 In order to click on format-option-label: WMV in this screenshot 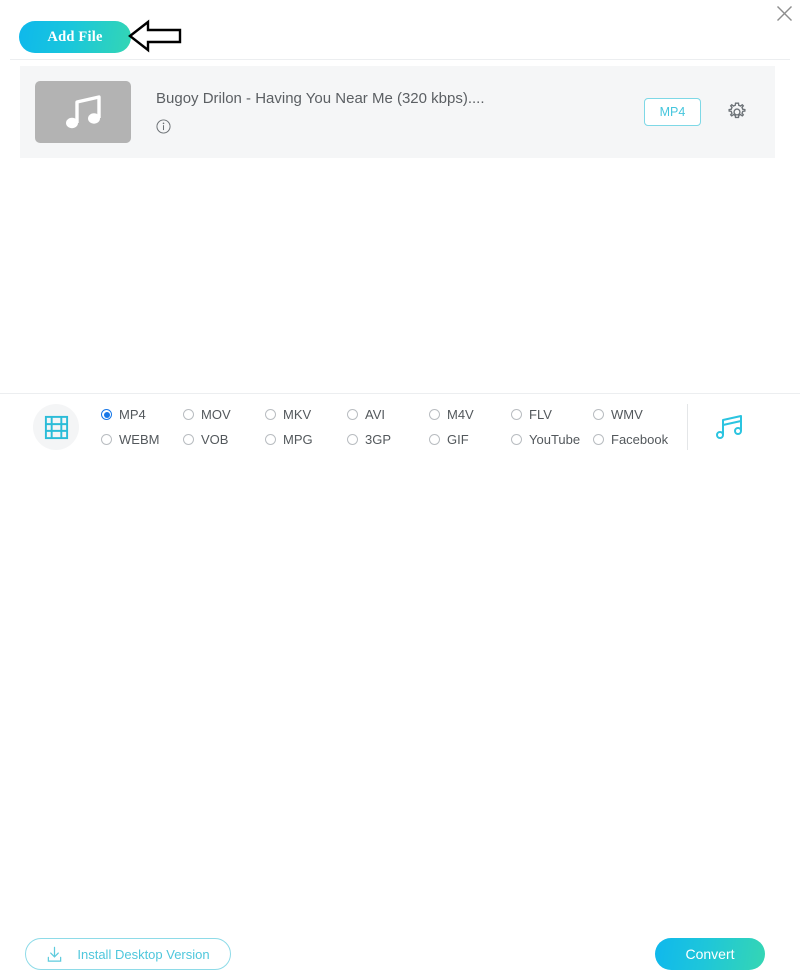, I will do `click(627, 414)`.